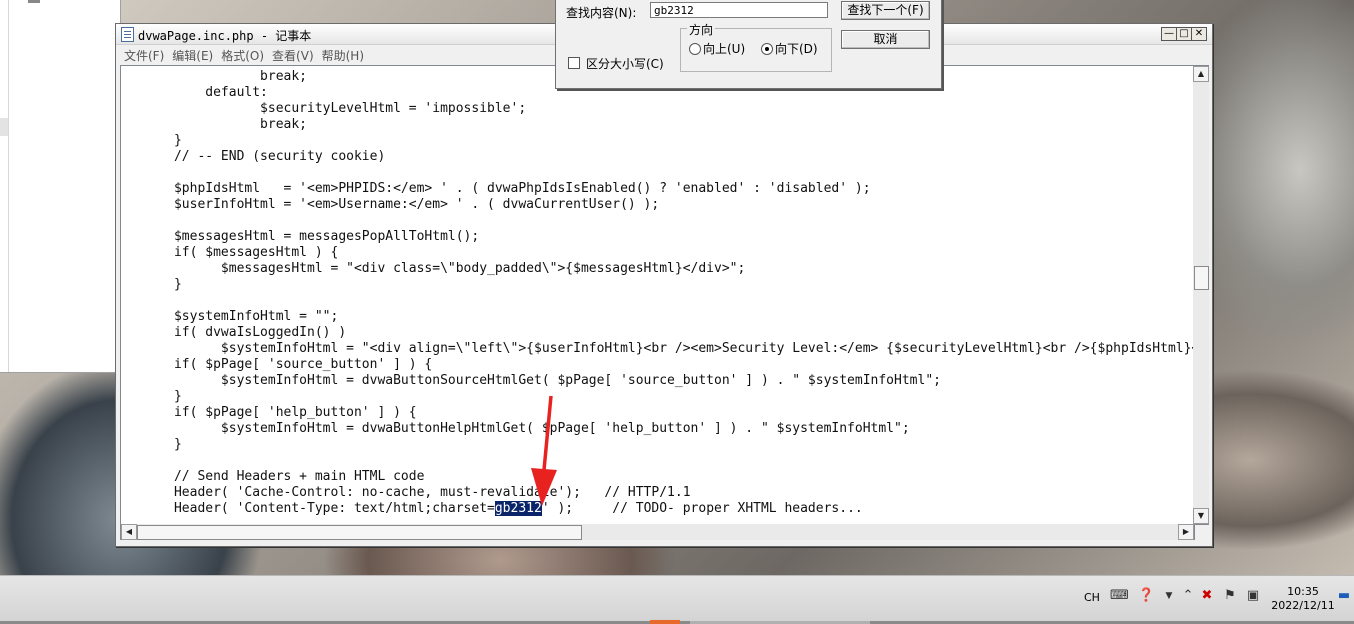 The height and width of the screenshot is (624, 1354). What do you see at coordinates (1201, 74) in the screenshot?
I see `scroll-up-arrow-icon: ▲` at bounding box center [1201, 74].